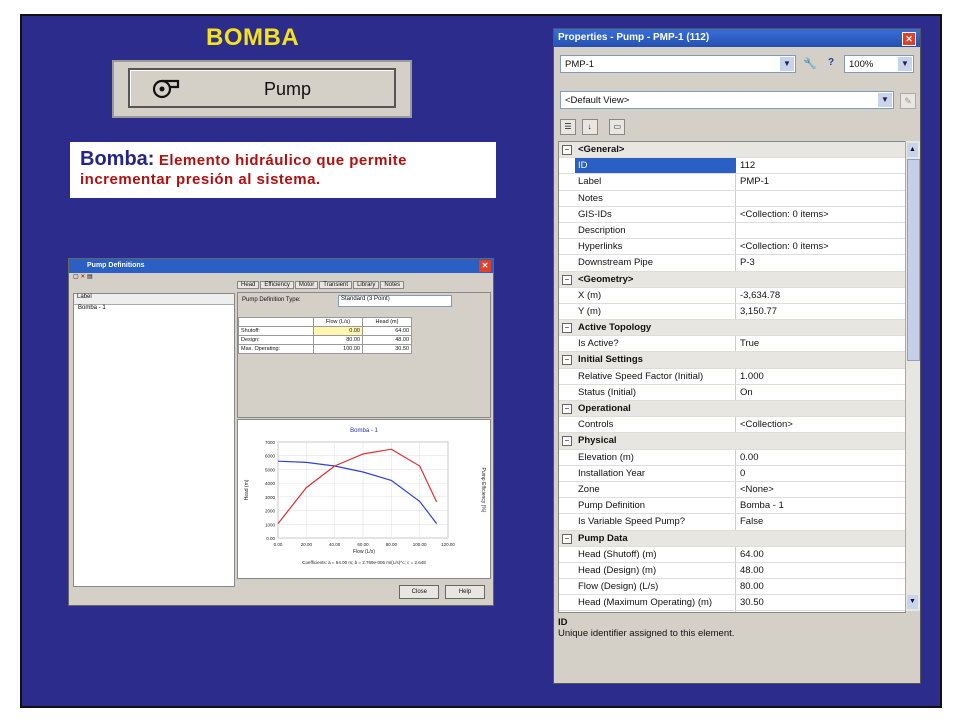 Image resolution: width=960 pixels, height=720 pixels. What do you see at coordinates (366, 285) in the screenshot?
I see `tab-library: Library` at bounding box center [366, 285].